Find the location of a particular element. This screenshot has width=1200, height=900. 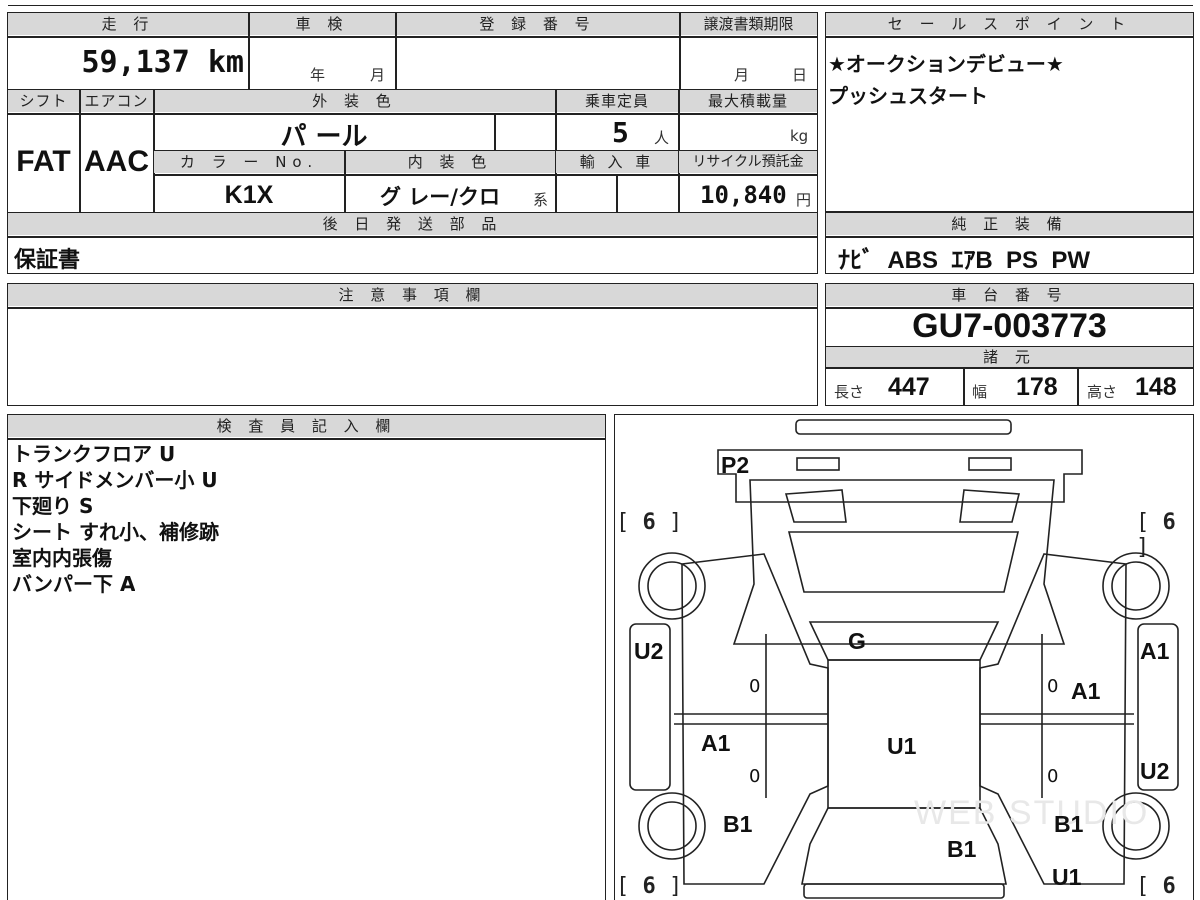

aircon-header: エアコン is located at coordinates (116, 101).